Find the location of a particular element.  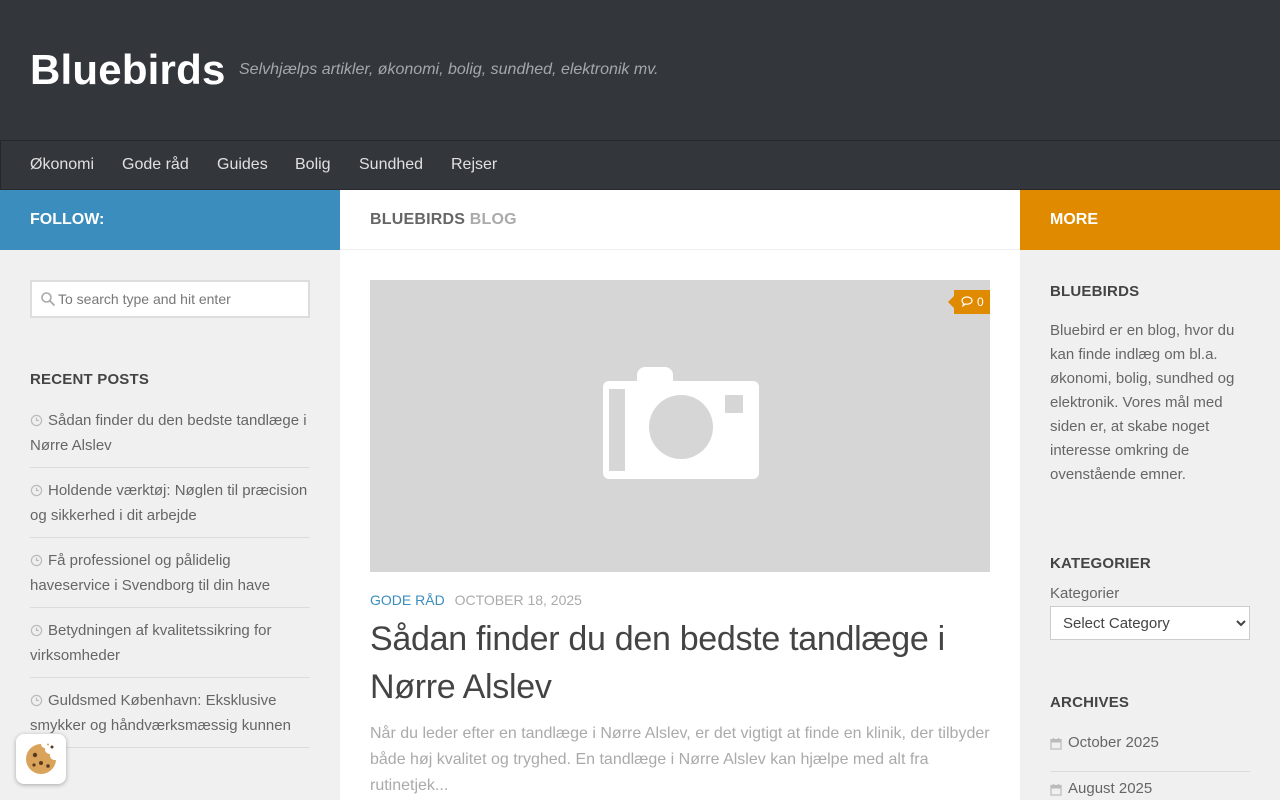

nav-item-guides: Guides is located at coordinates (242, 165).